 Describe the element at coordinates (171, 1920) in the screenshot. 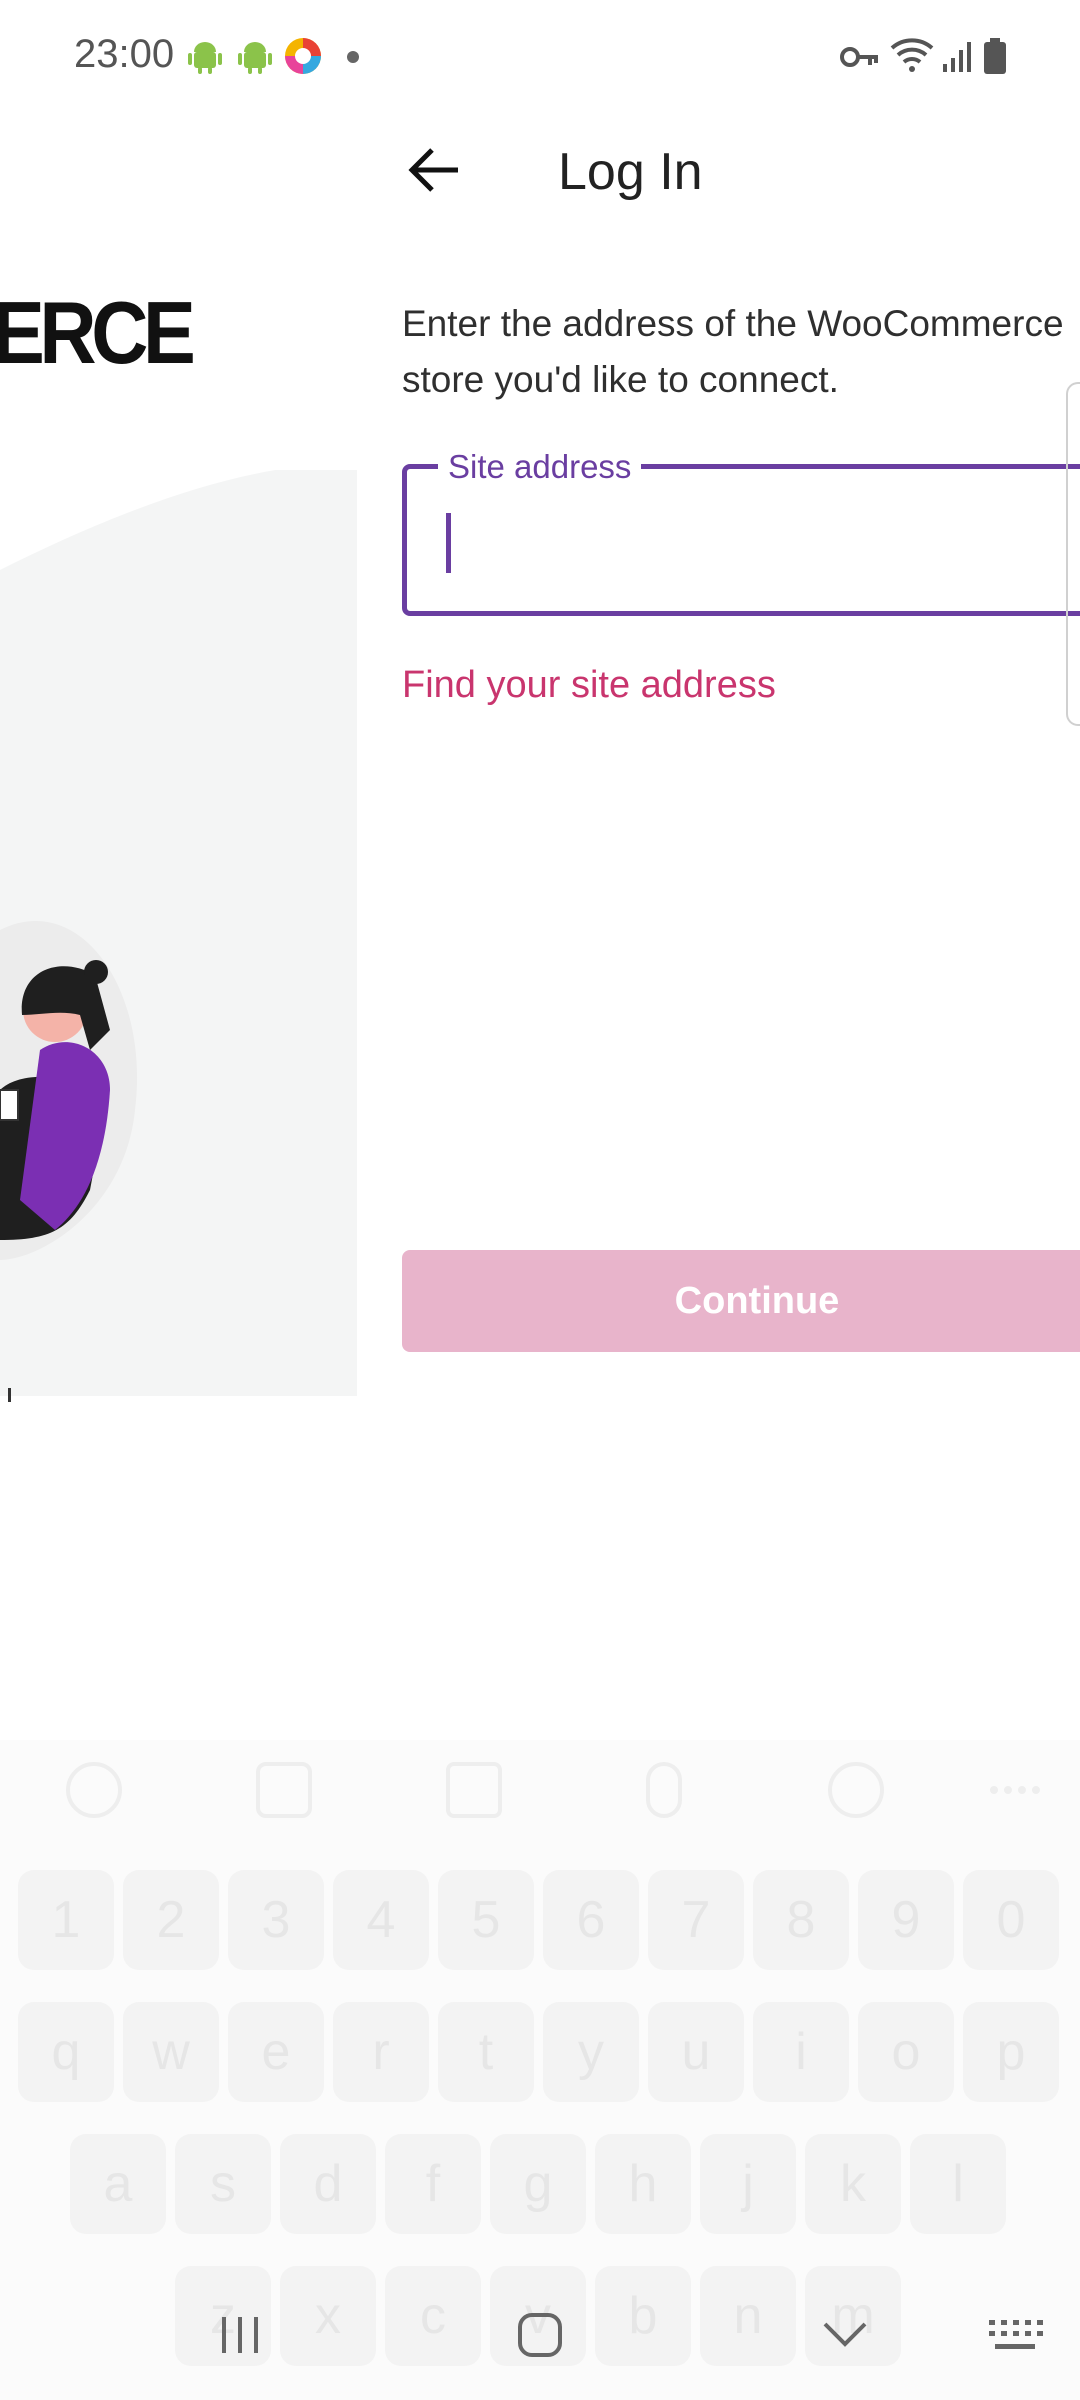

I see `key-2: 2` at that location.